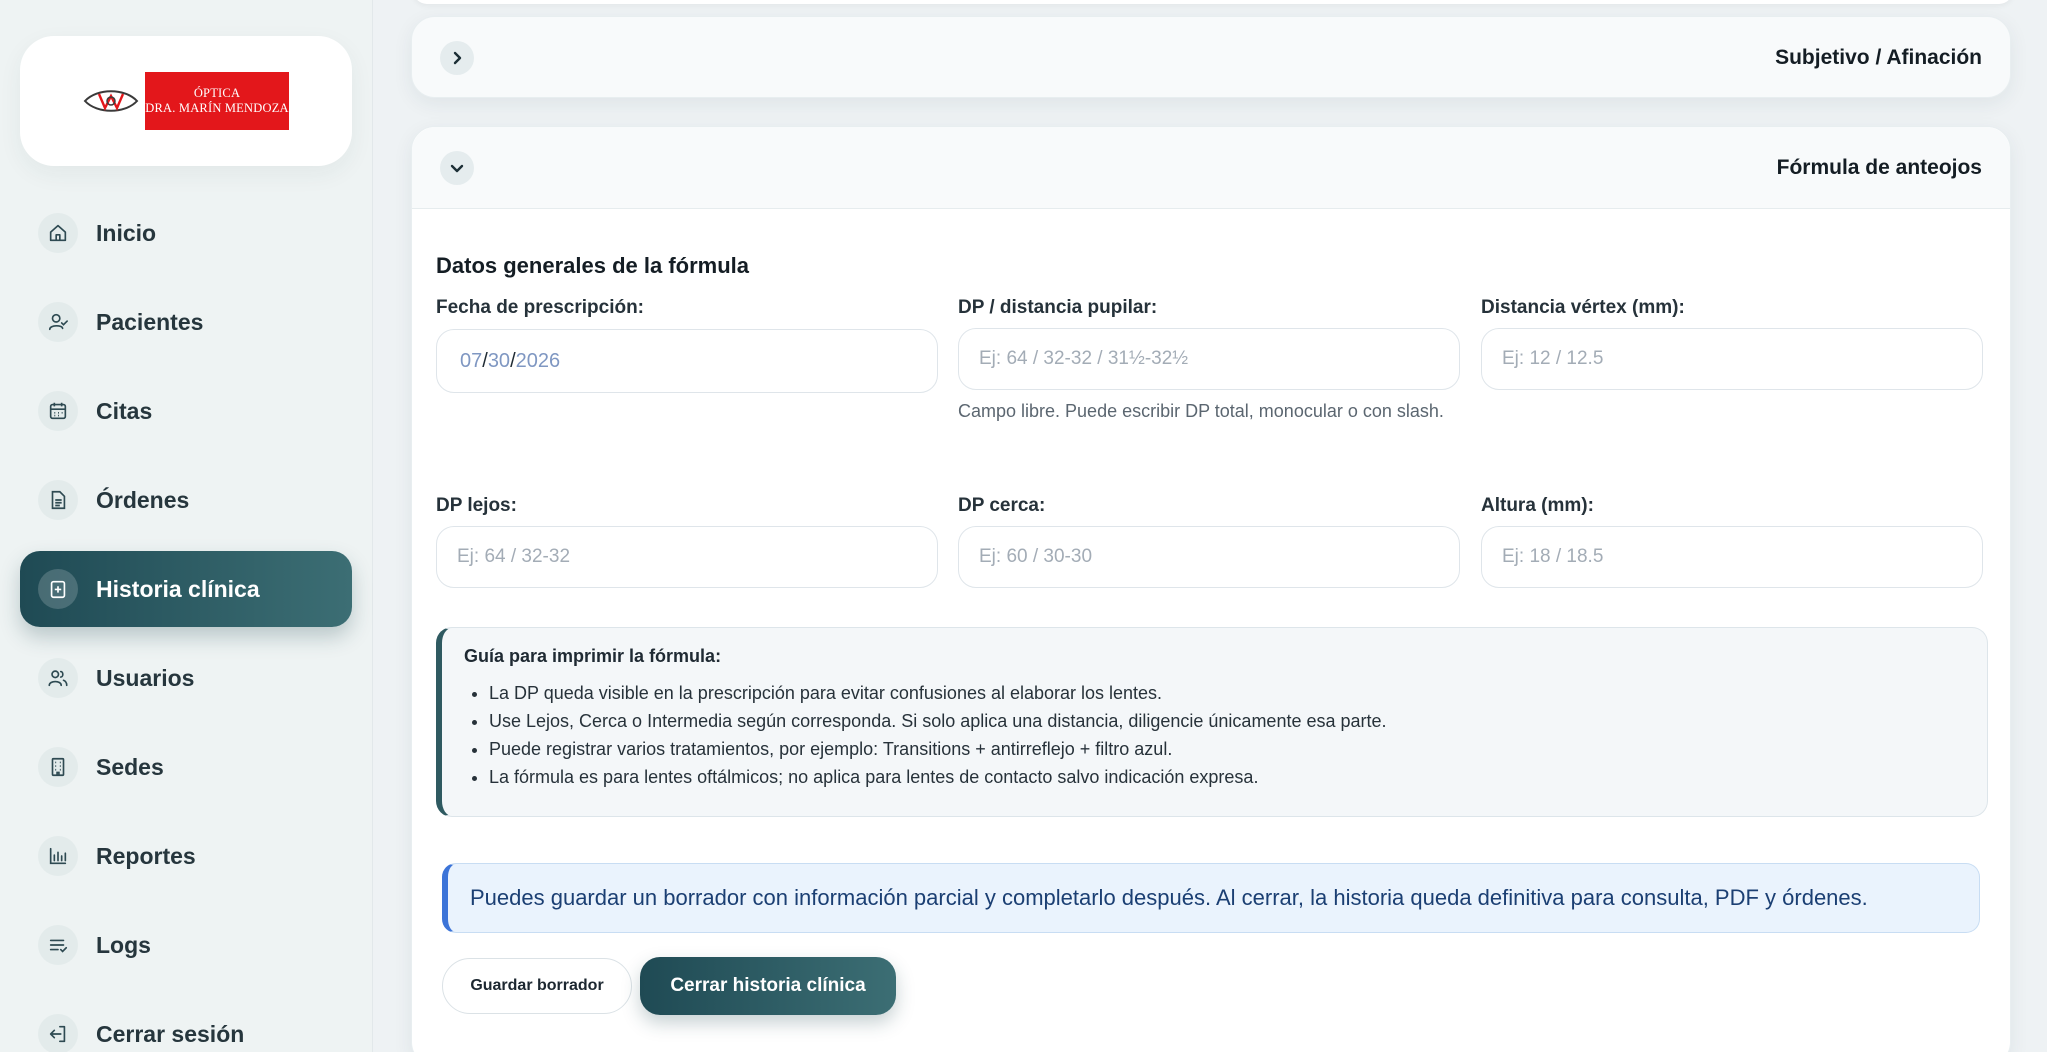 Image resolution: width=2047 pixels, height=1052 pixels. I want to click on list-check-icon, so click(58, 945).